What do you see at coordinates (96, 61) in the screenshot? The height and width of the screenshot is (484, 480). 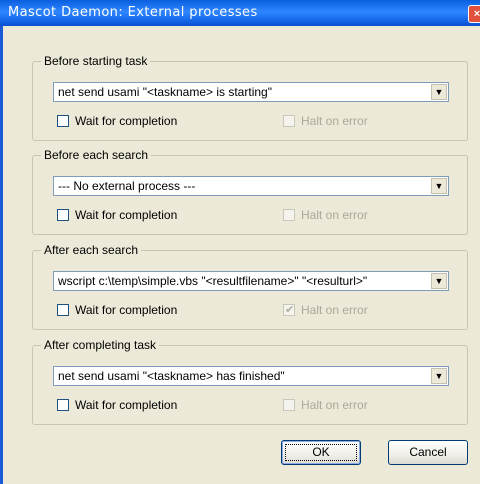 I see `group-label: Before starting task` at bounding box center [96, 61].